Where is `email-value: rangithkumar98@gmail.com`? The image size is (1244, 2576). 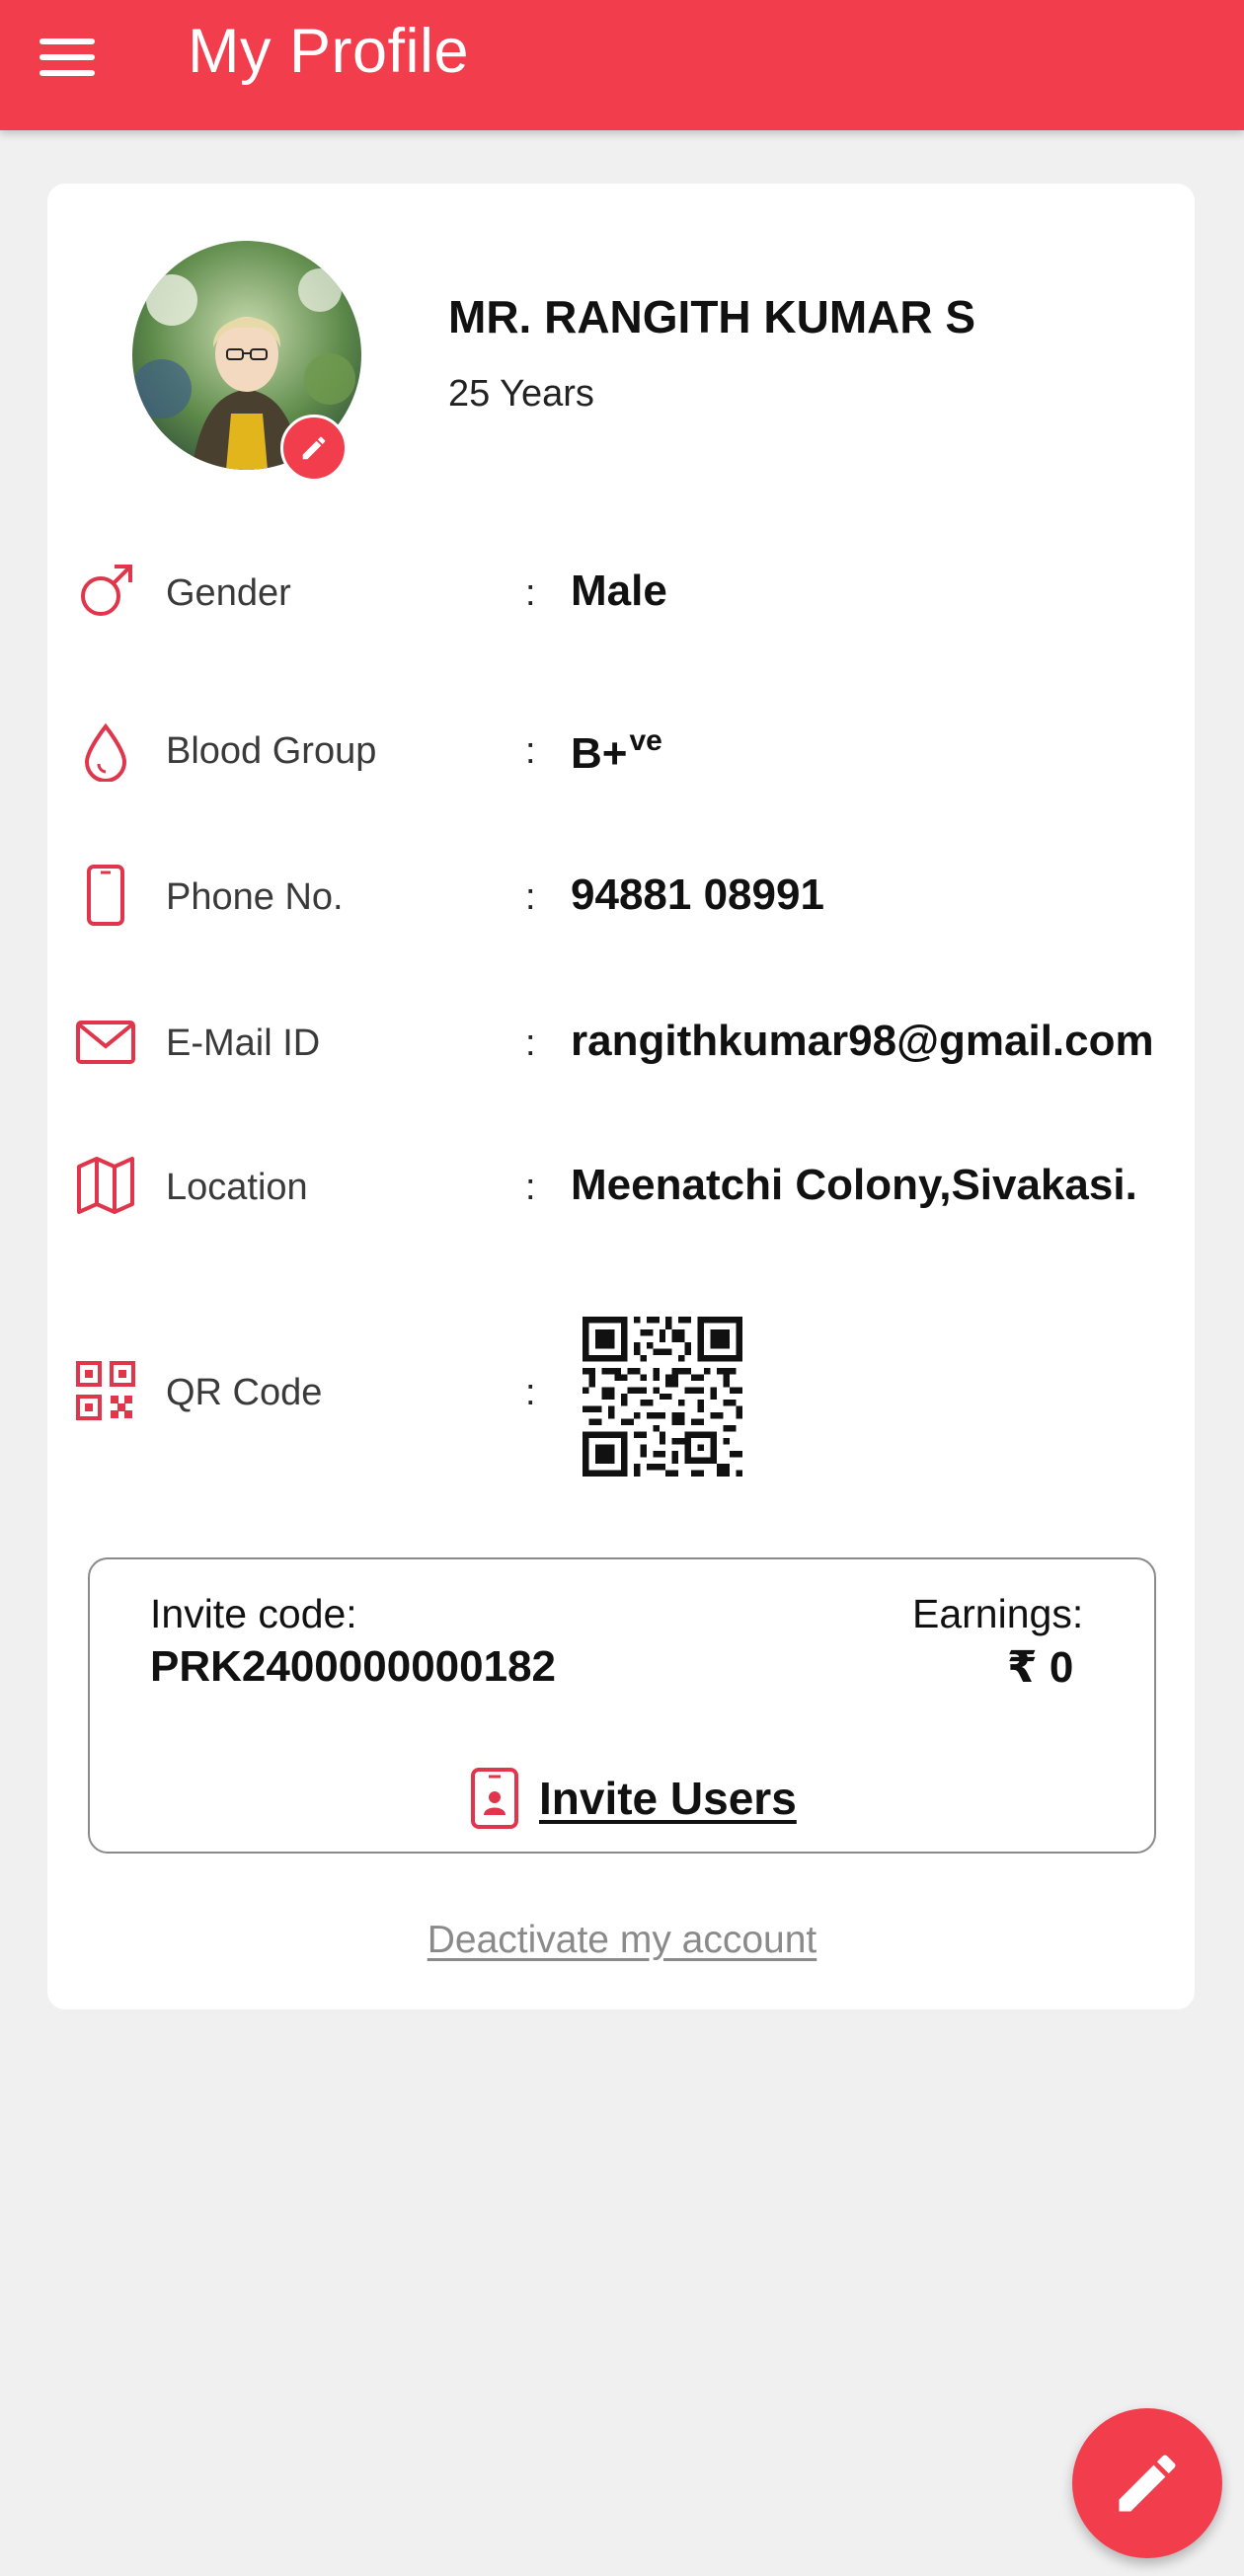
email-value: rangithkumar98@gmail.com is located at coordinates (863, 1041).